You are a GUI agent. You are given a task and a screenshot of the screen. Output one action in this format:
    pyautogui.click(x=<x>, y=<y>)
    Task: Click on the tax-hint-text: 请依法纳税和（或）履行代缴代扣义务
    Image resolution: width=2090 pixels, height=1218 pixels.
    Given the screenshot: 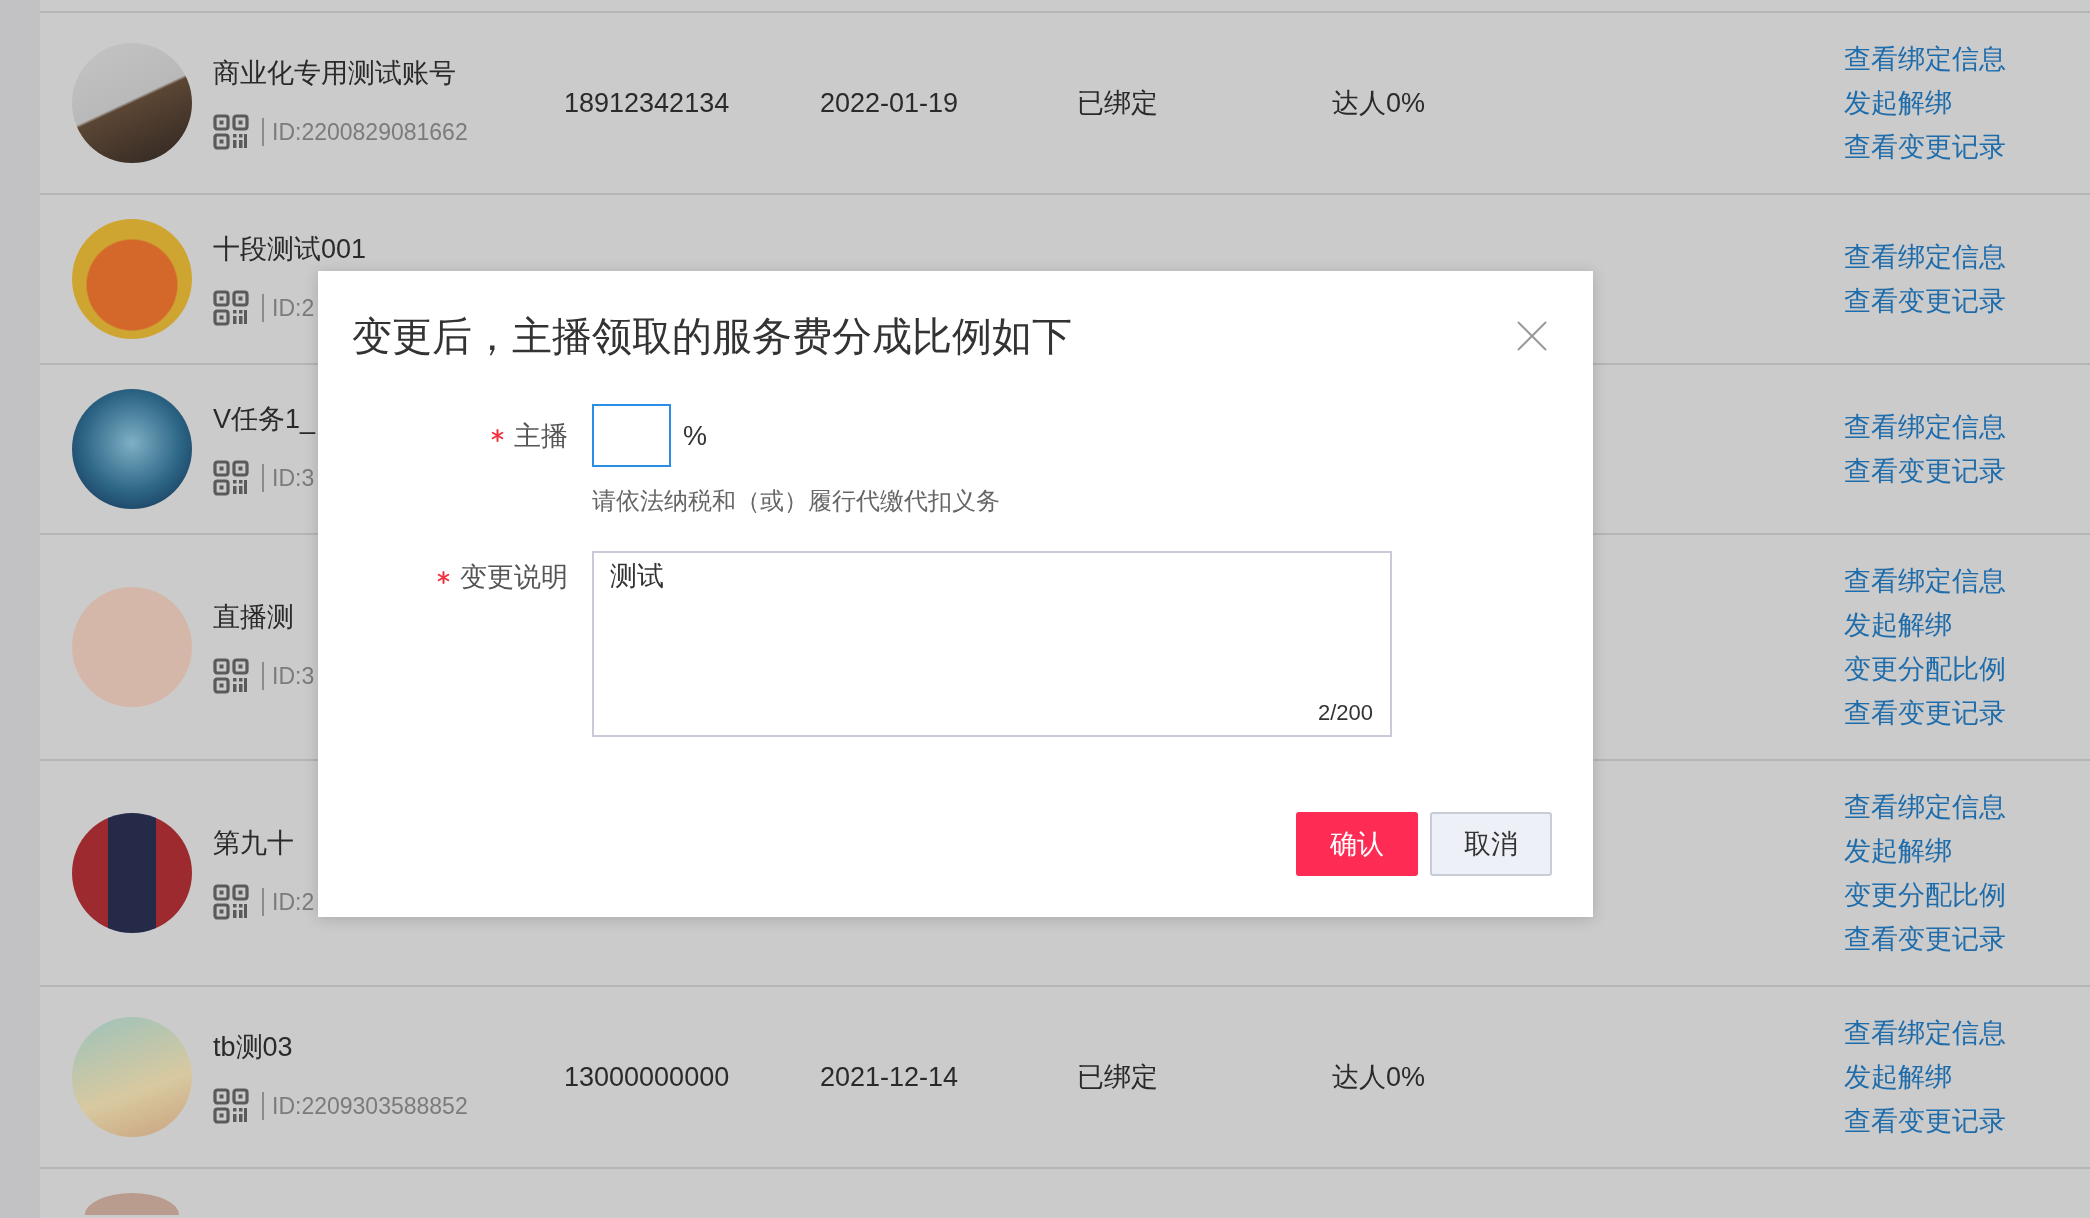 What is the action you would take?
    pyautogui.click(x=796, y=501)
    